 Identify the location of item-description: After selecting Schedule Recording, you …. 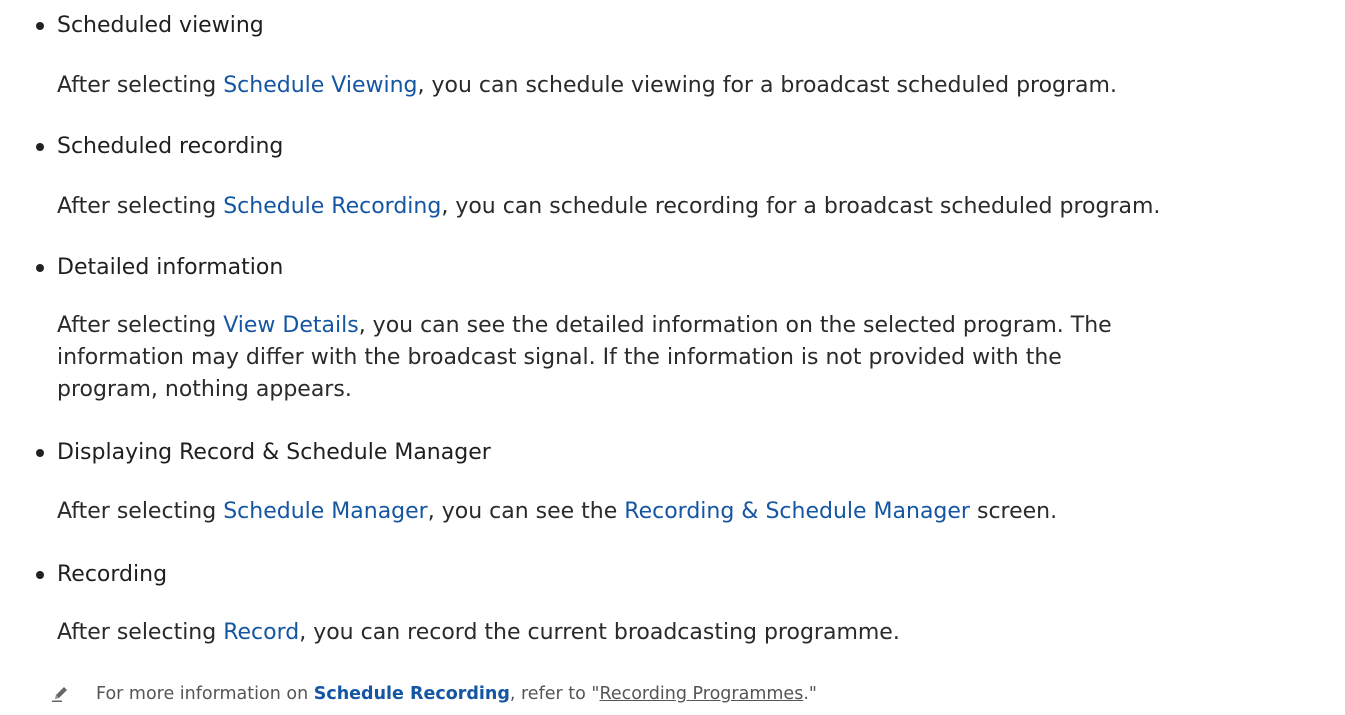
(647, 207).